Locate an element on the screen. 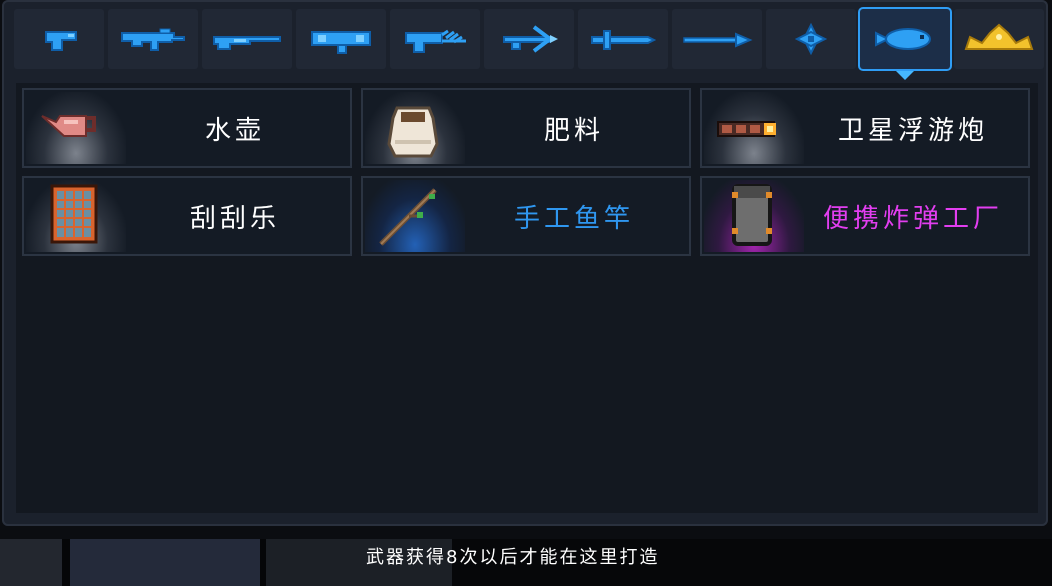 This screenshot has height=586, width=1052. item-name: 手工鱼竿 is located at coordinates (573, 218).